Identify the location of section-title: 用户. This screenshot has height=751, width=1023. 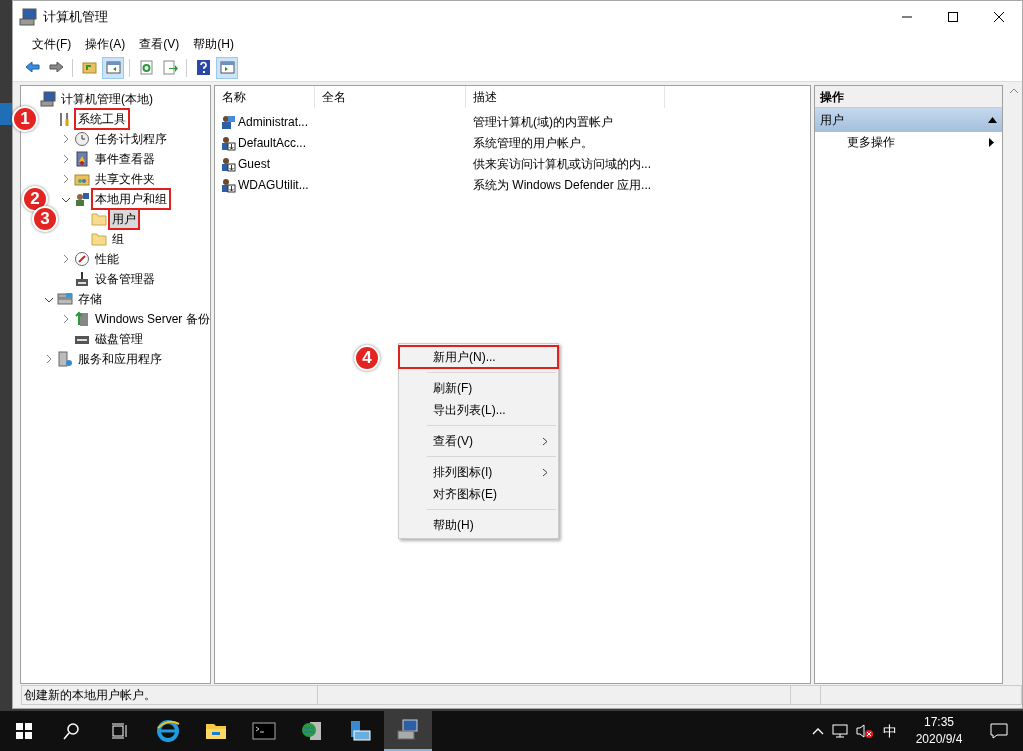
(831, 120).